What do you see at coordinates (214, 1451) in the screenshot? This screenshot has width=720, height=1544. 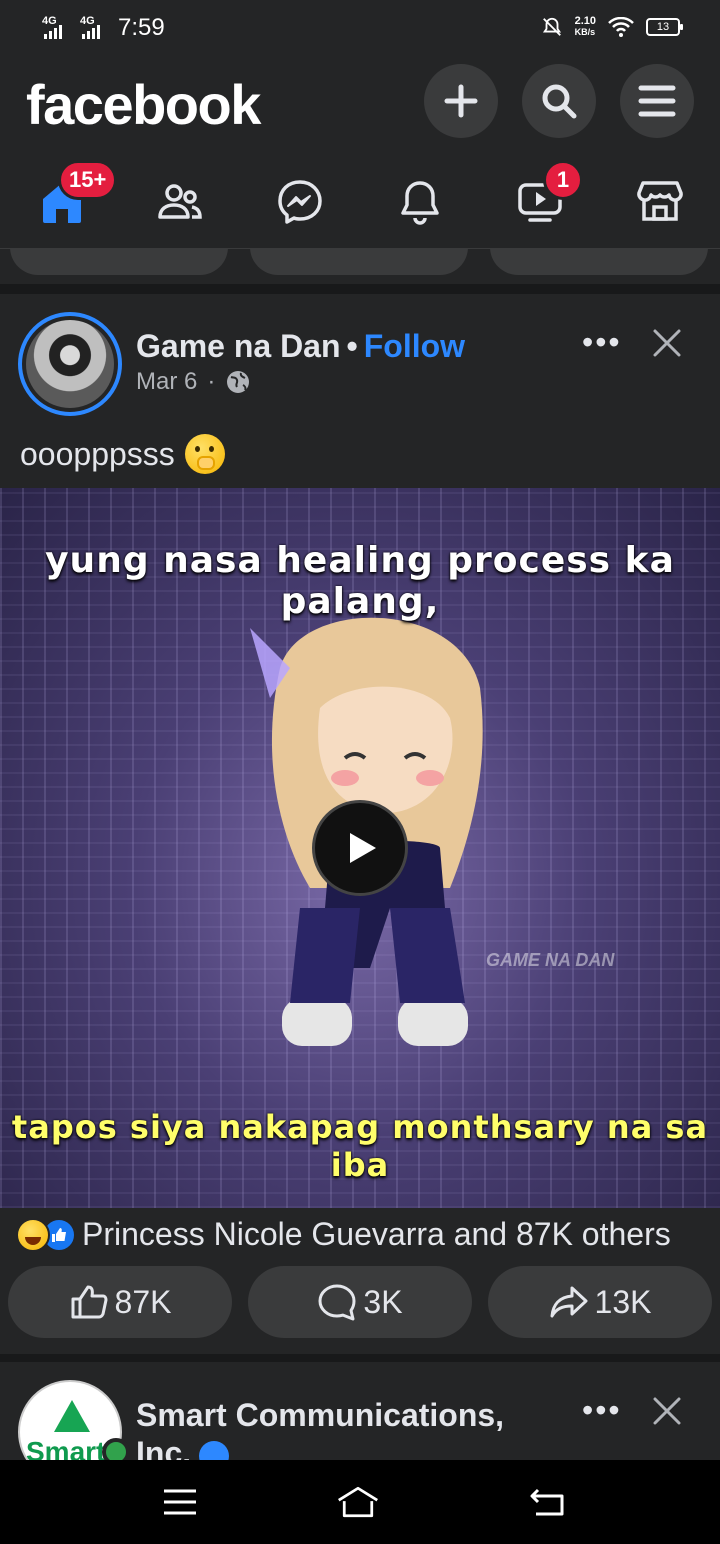 I see `verified-icon` at bounding box center [214, 1451].